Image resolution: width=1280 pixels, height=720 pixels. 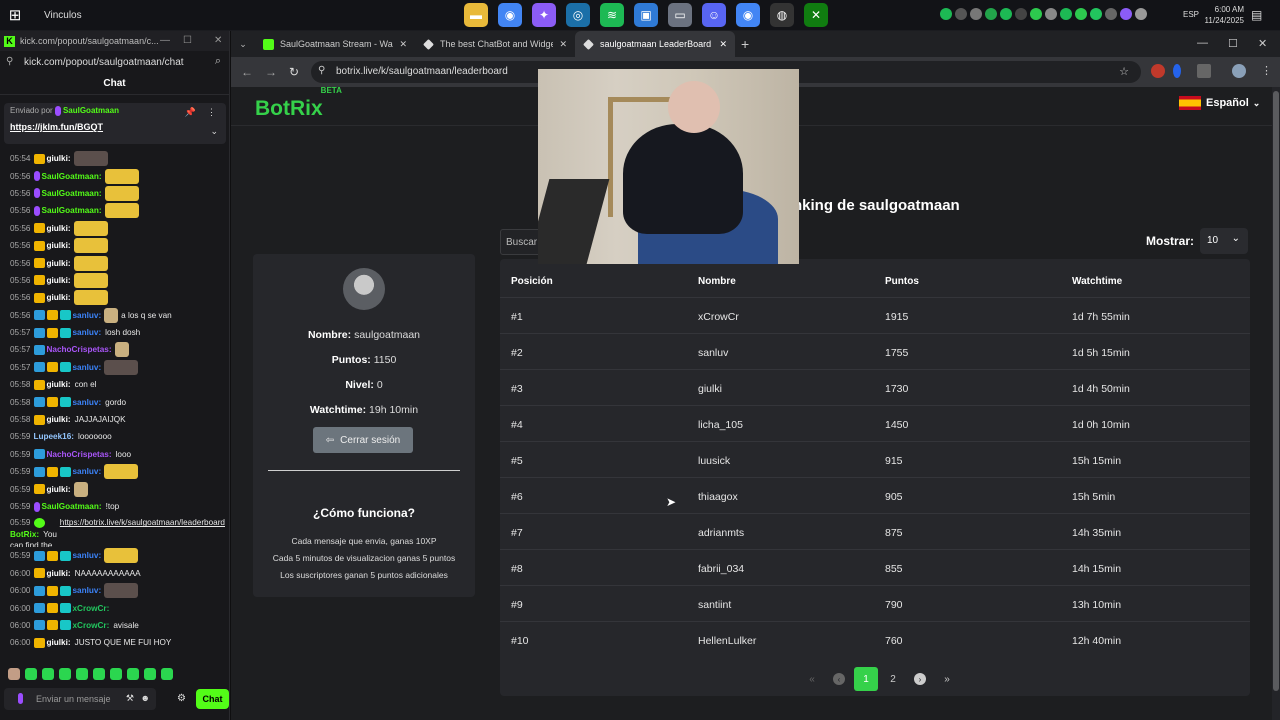 What do you see at coordinates (218, 40) in the screenshot?
I see `close-icon: ✕` at bounding box center [218, 40].